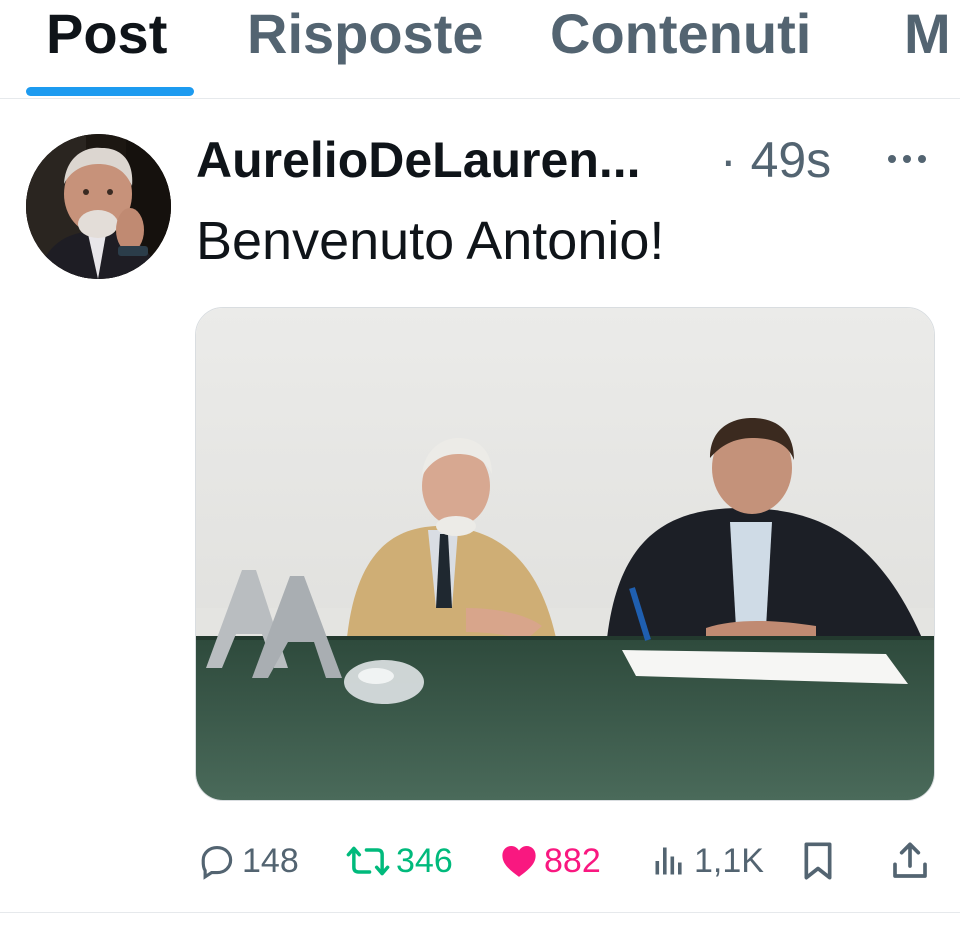 The height and width of the screenshot is (934, 960). I want to click on post-text: Benvenuto Antonio!, so click(430, 241).